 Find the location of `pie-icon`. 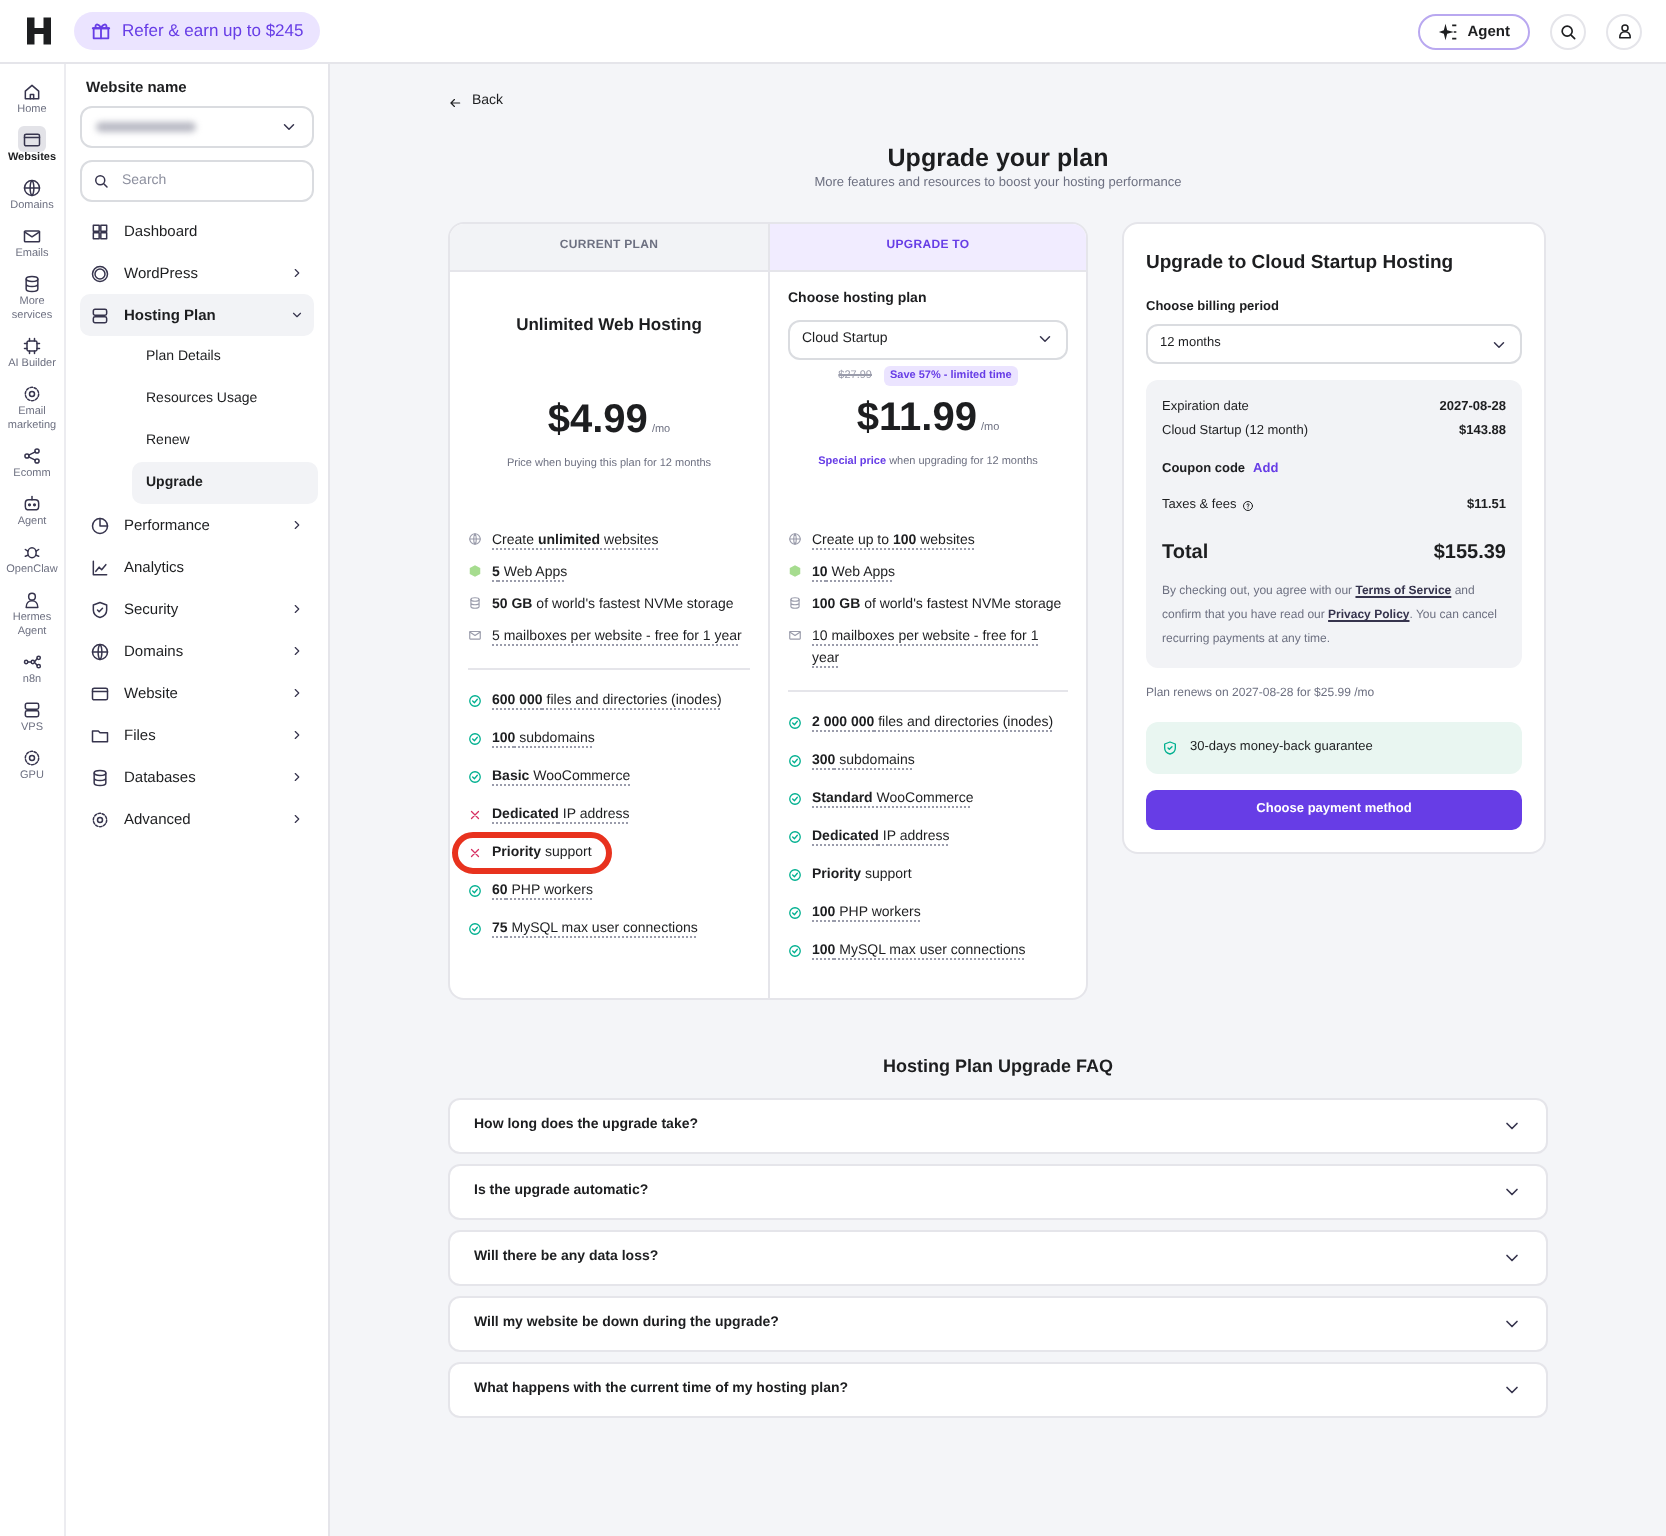

pie-icon is located at coordinates (100, 525).